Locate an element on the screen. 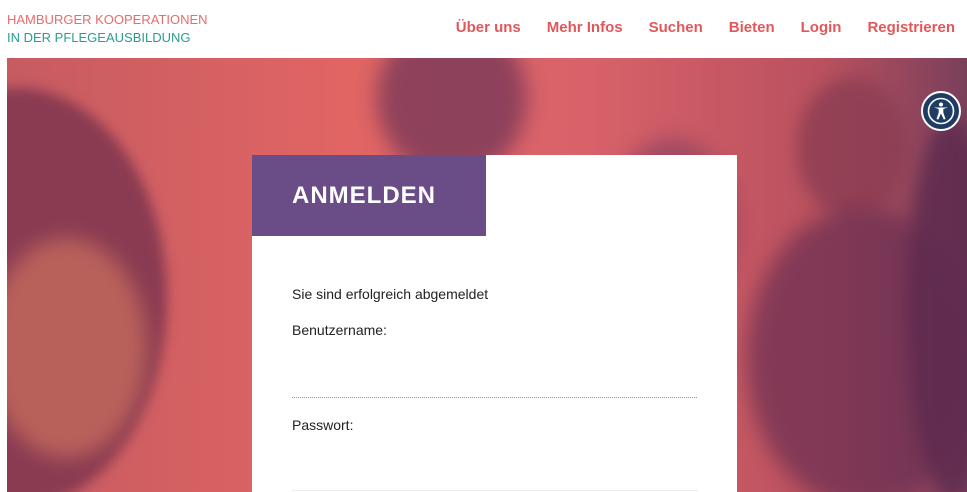  accessibility-icon is located at coordinates (941, 111).